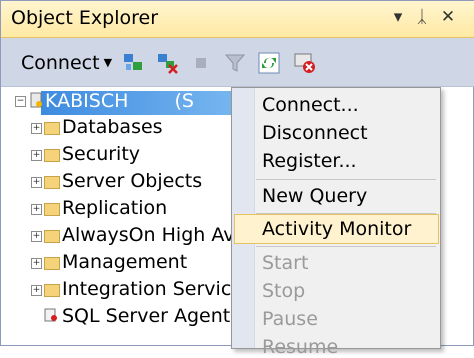 The height and width of the screenshot is (358, 474). Describe the element at coordinates (184, 101) in the screenshot. I see `server-suffix: (S` at that location.